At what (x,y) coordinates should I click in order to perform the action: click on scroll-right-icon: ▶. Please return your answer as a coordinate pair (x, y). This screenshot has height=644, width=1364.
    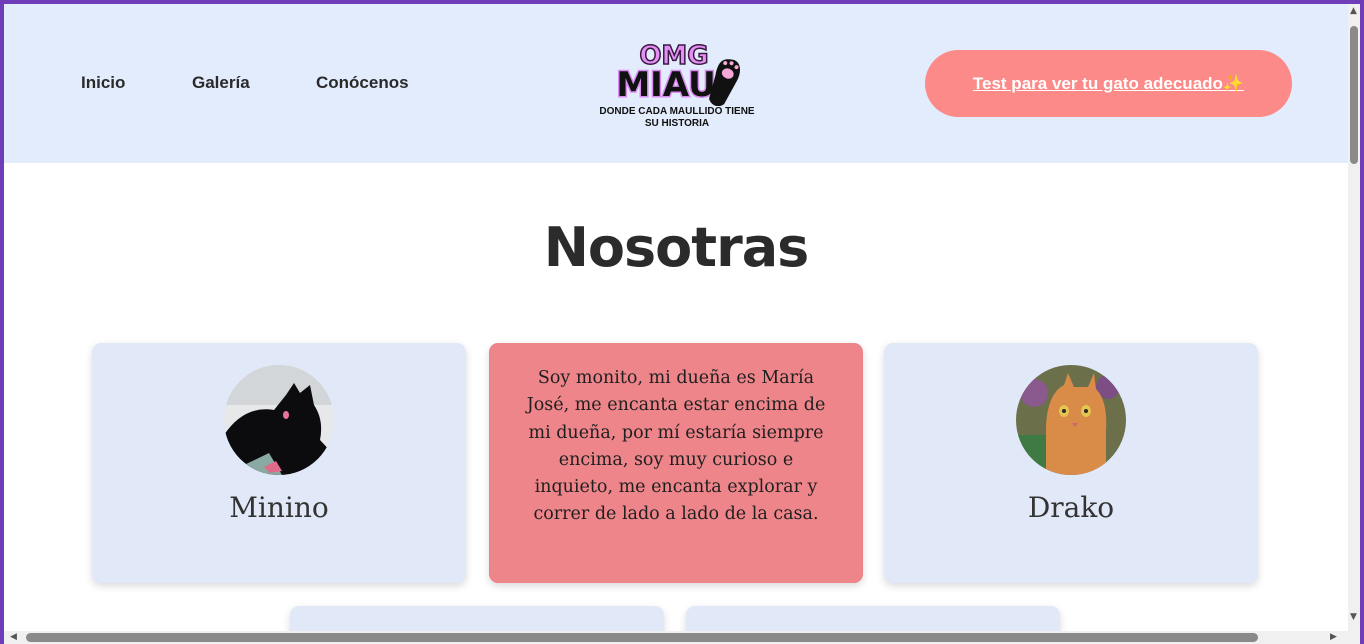
    Looking at the image, I should click on (1333, 637).